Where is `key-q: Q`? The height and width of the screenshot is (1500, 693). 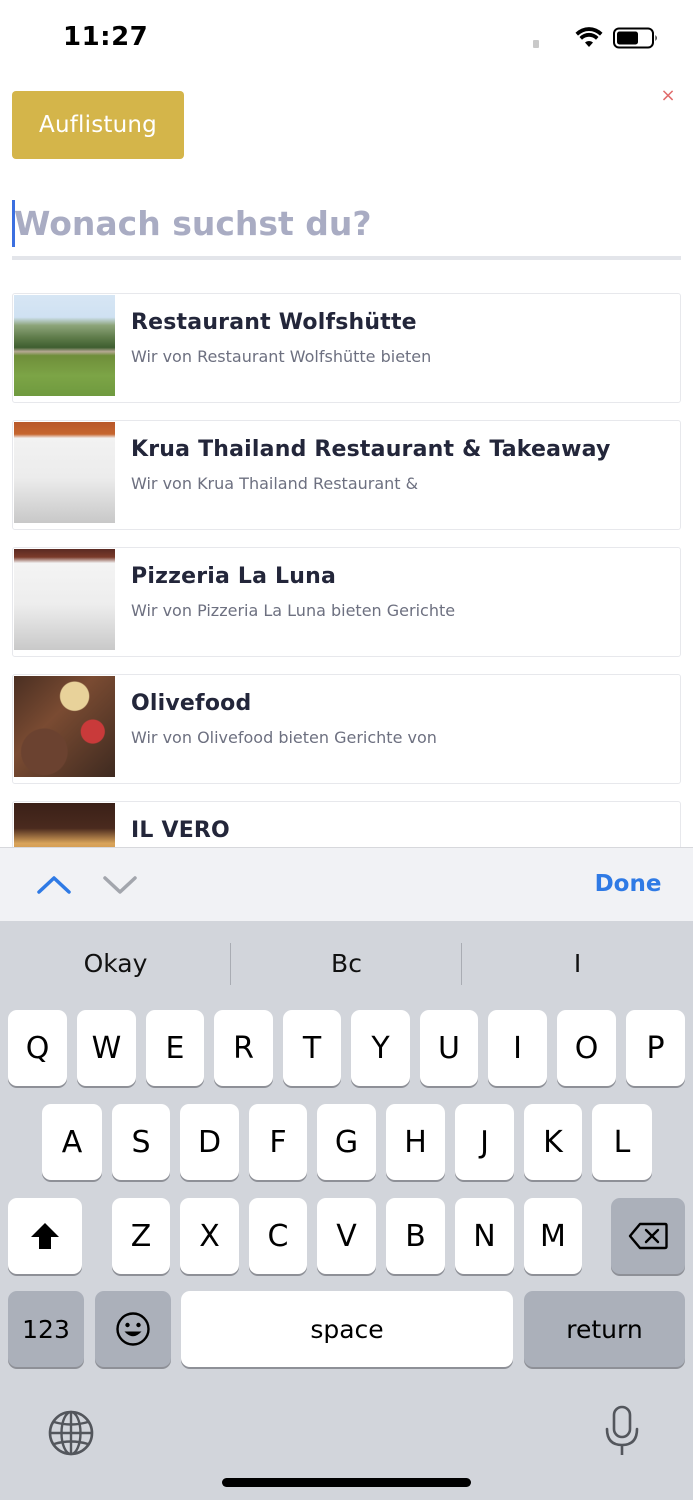
key-q: Q is located at coordinates (37, 1048).